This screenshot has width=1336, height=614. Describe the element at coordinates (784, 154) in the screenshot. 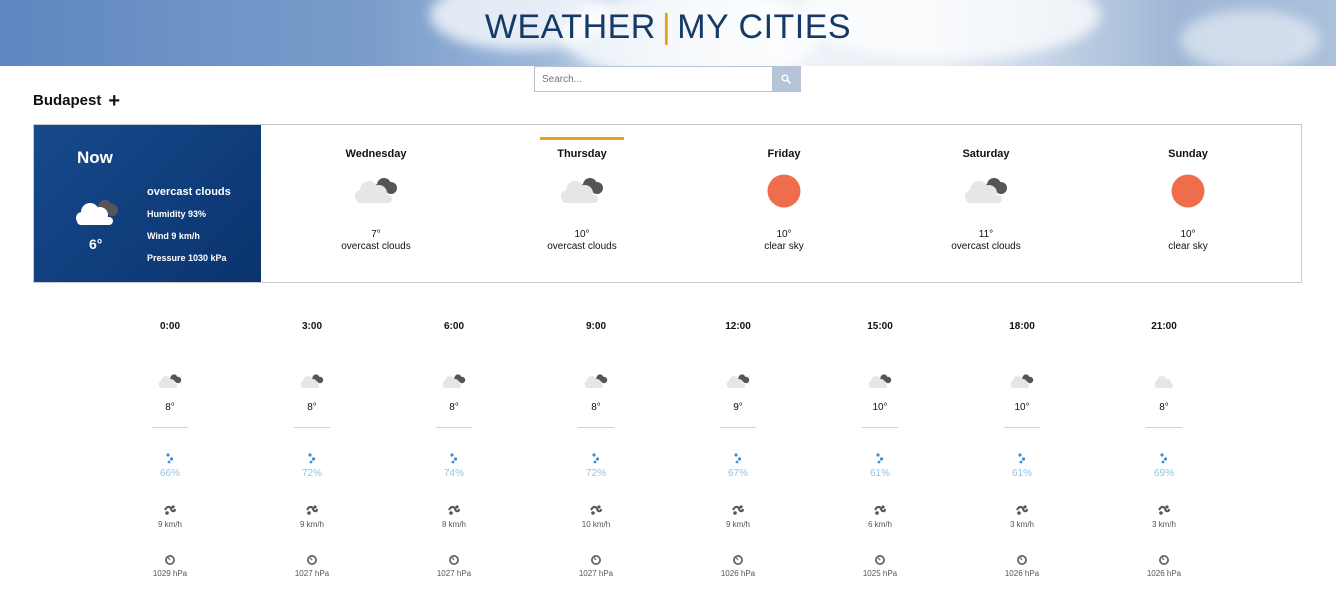

I see `day-name: Friday` at that location.